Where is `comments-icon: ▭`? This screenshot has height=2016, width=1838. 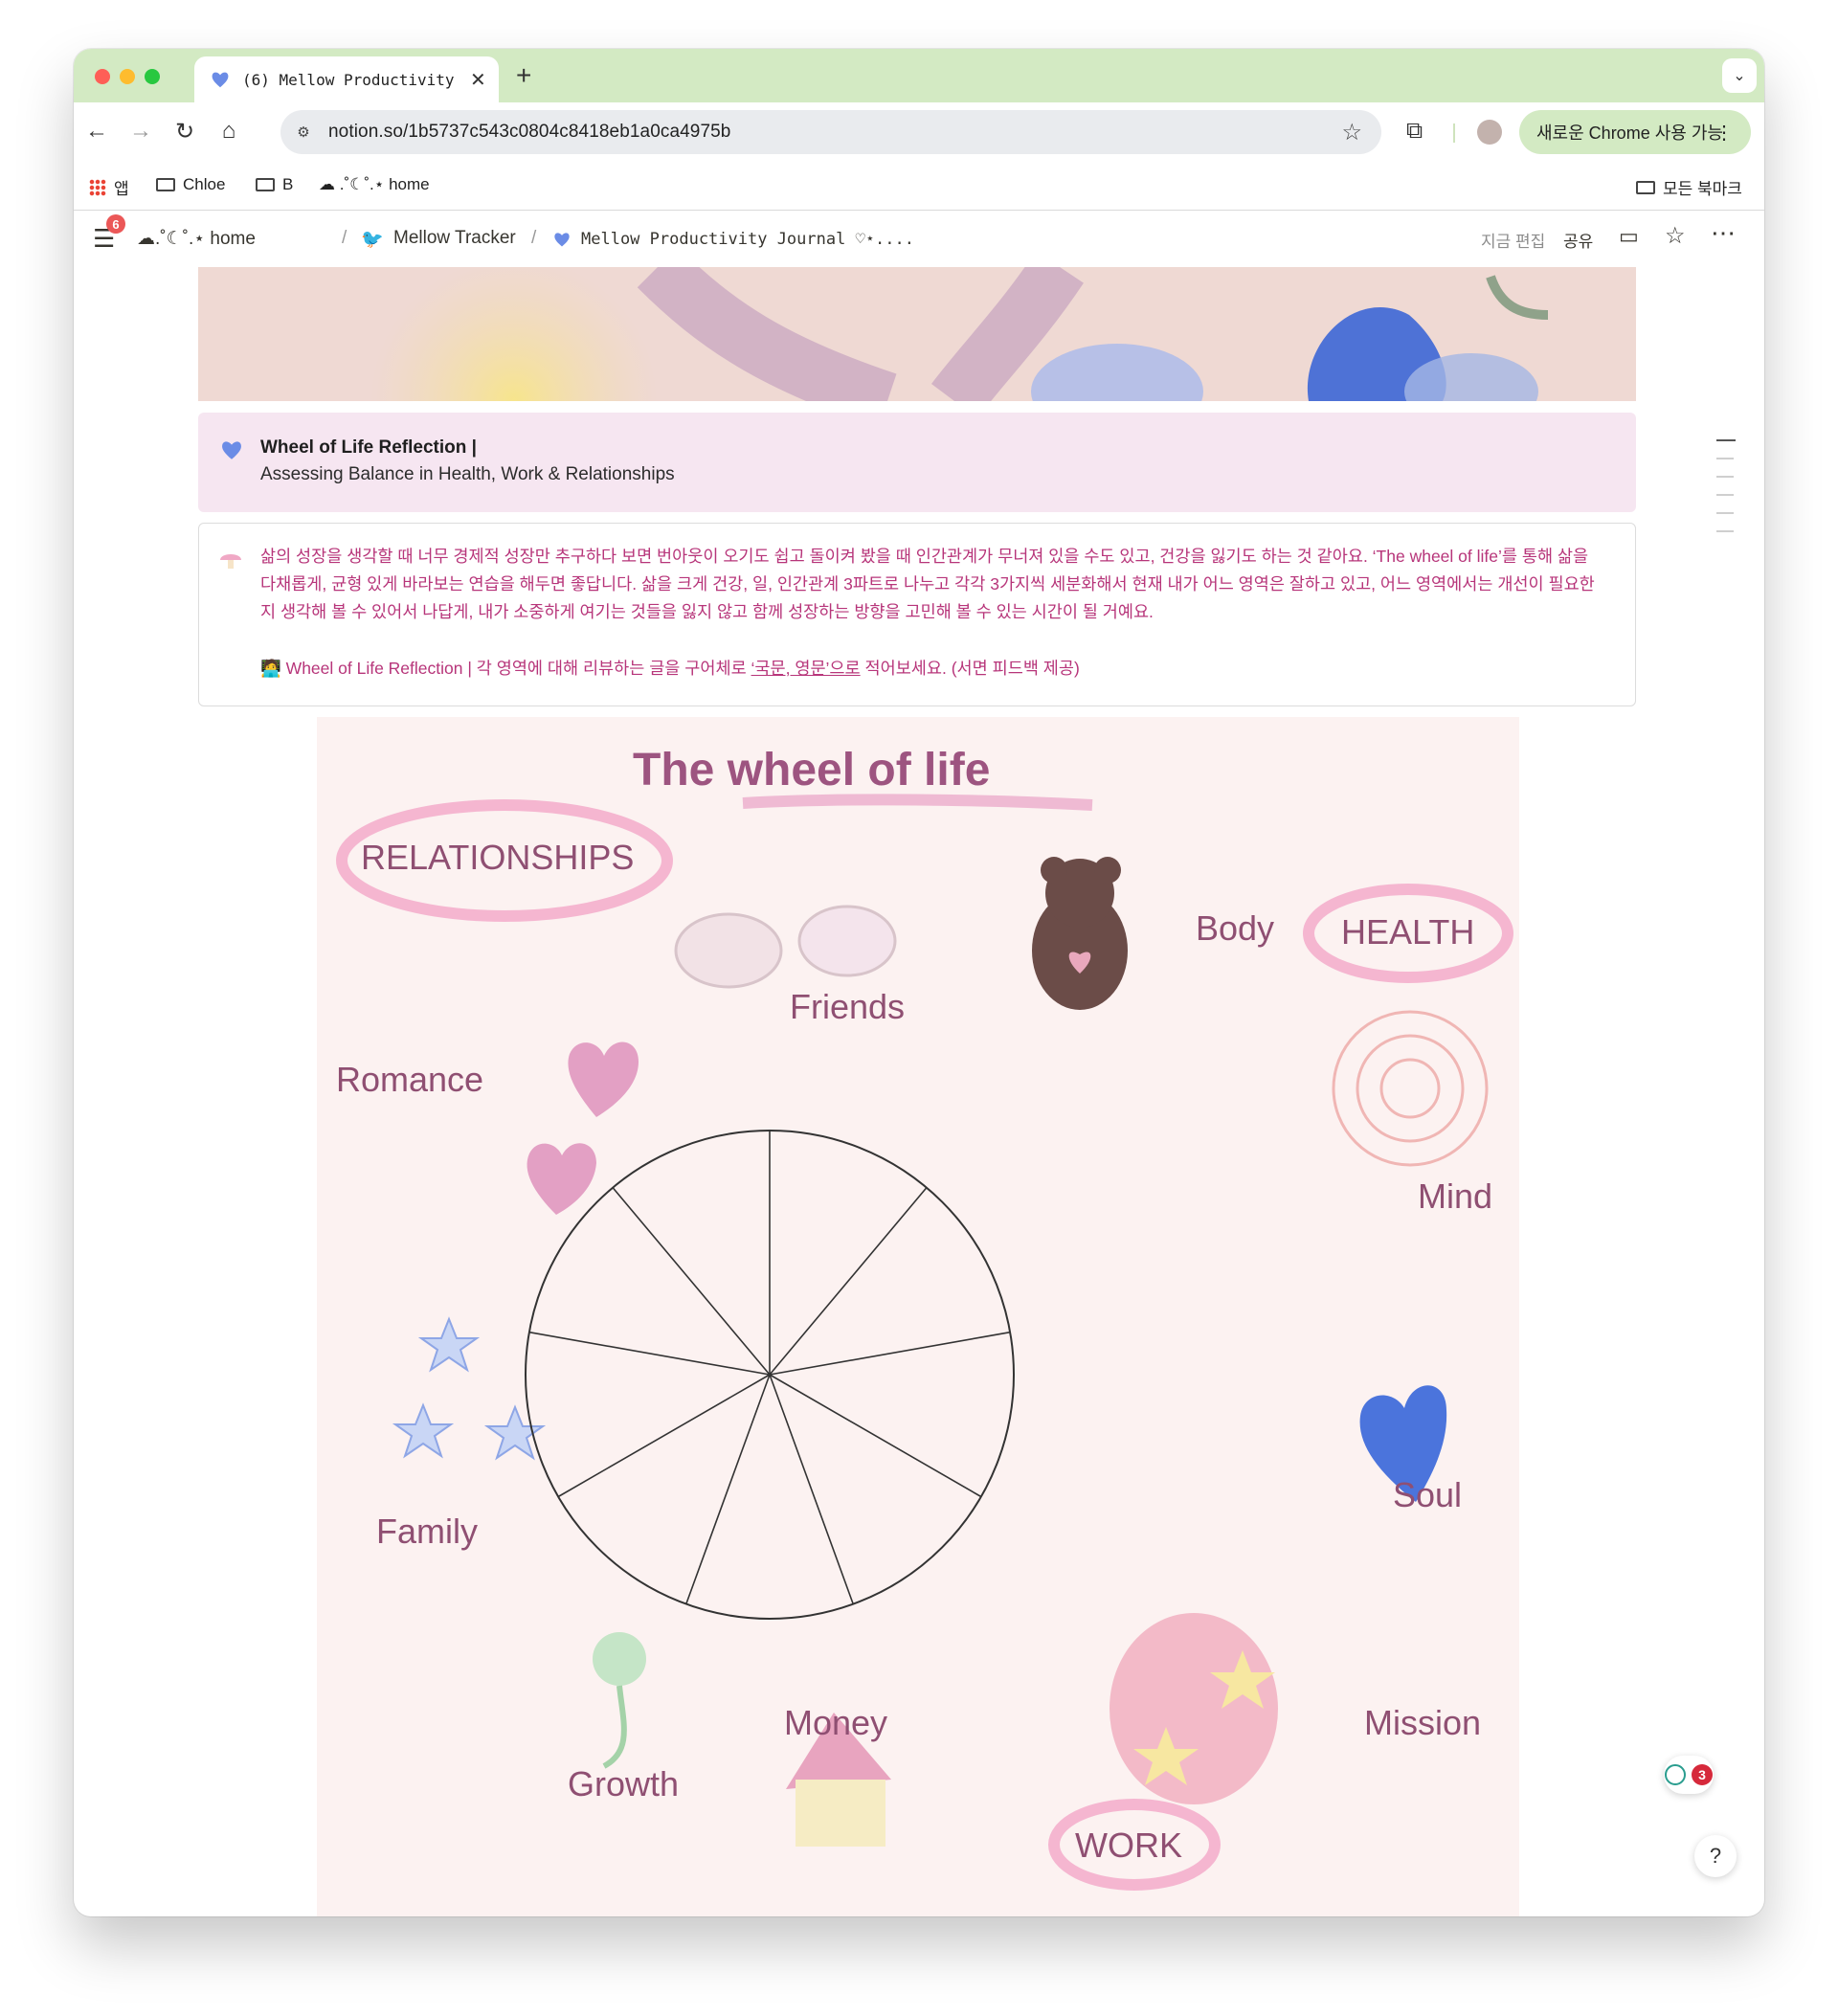 comments-icon: ▭ is located at coordinates (1629, 237).